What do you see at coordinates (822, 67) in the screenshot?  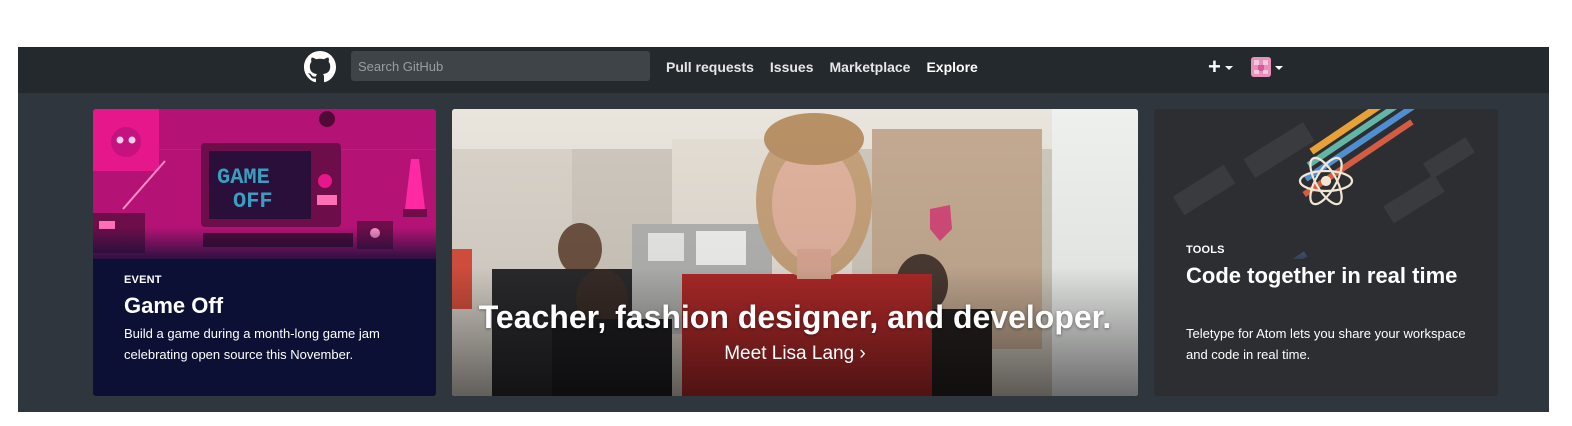 I see `main-nav: Pull requests Issues Marketplace Explore` at bounding box center [822, 67].